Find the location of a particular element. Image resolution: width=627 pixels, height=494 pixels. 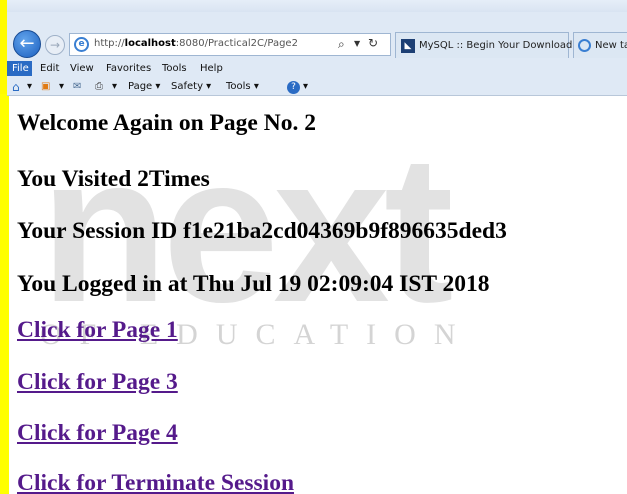

search-icon: ⌕ is located at coordinates (341, 44).